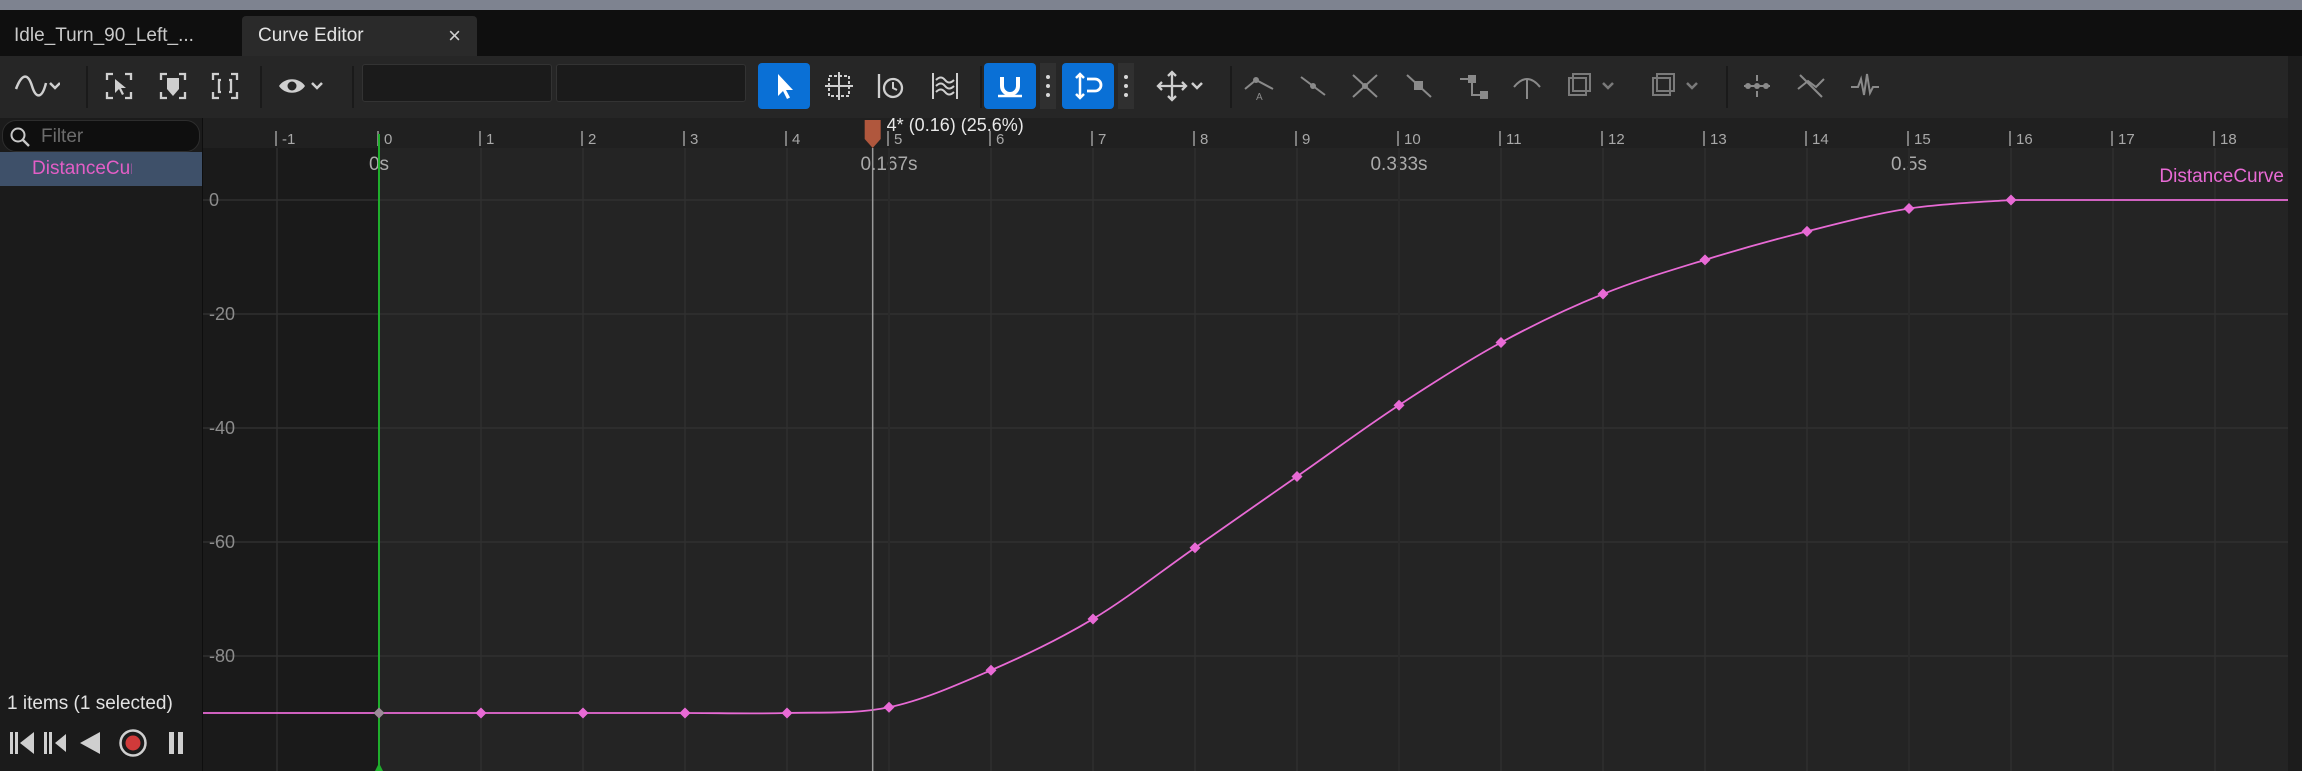 Image resolution: width=2302 pixels, height=771 pixels. I want to click on skip-to-start-icon, so click(23, 743).